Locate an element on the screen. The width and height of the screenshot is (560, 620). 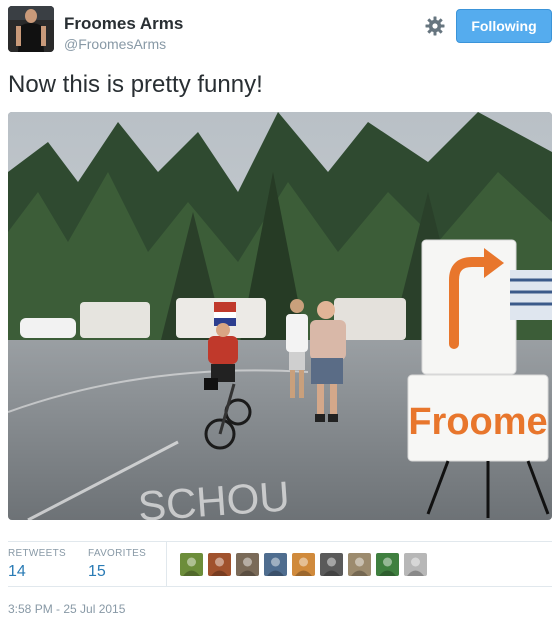
favorites-label: FAVORITES is located at coordinates (117, 553).